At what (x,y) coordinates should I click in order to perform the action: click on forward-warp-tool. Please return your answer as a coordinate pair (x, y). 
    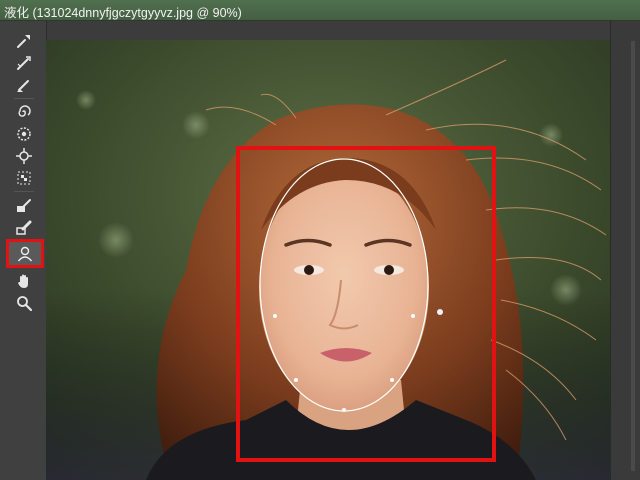
    Looking at the image, I should click on (24, 41).